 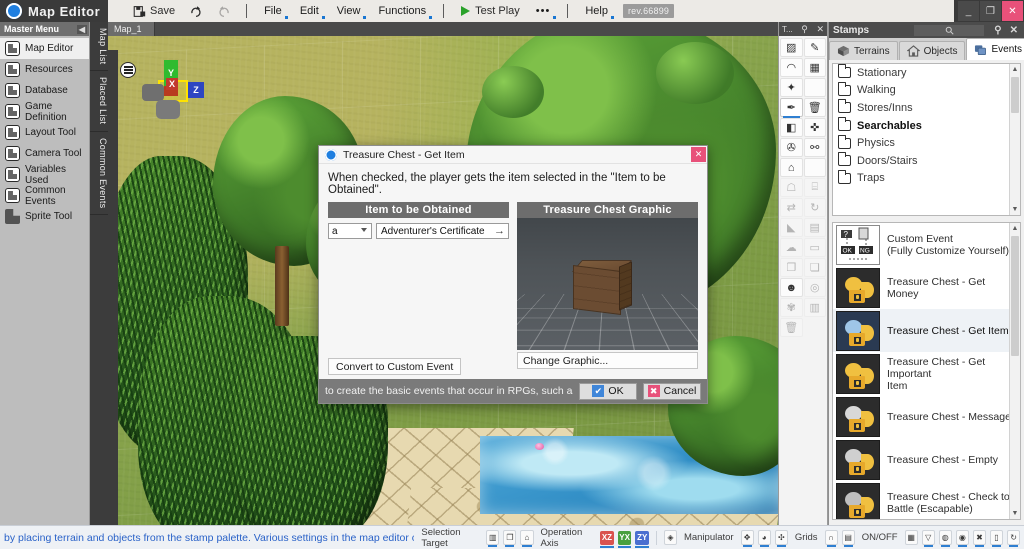 I want to click on pin-icon: ⚲, so click(x=804, y=29).